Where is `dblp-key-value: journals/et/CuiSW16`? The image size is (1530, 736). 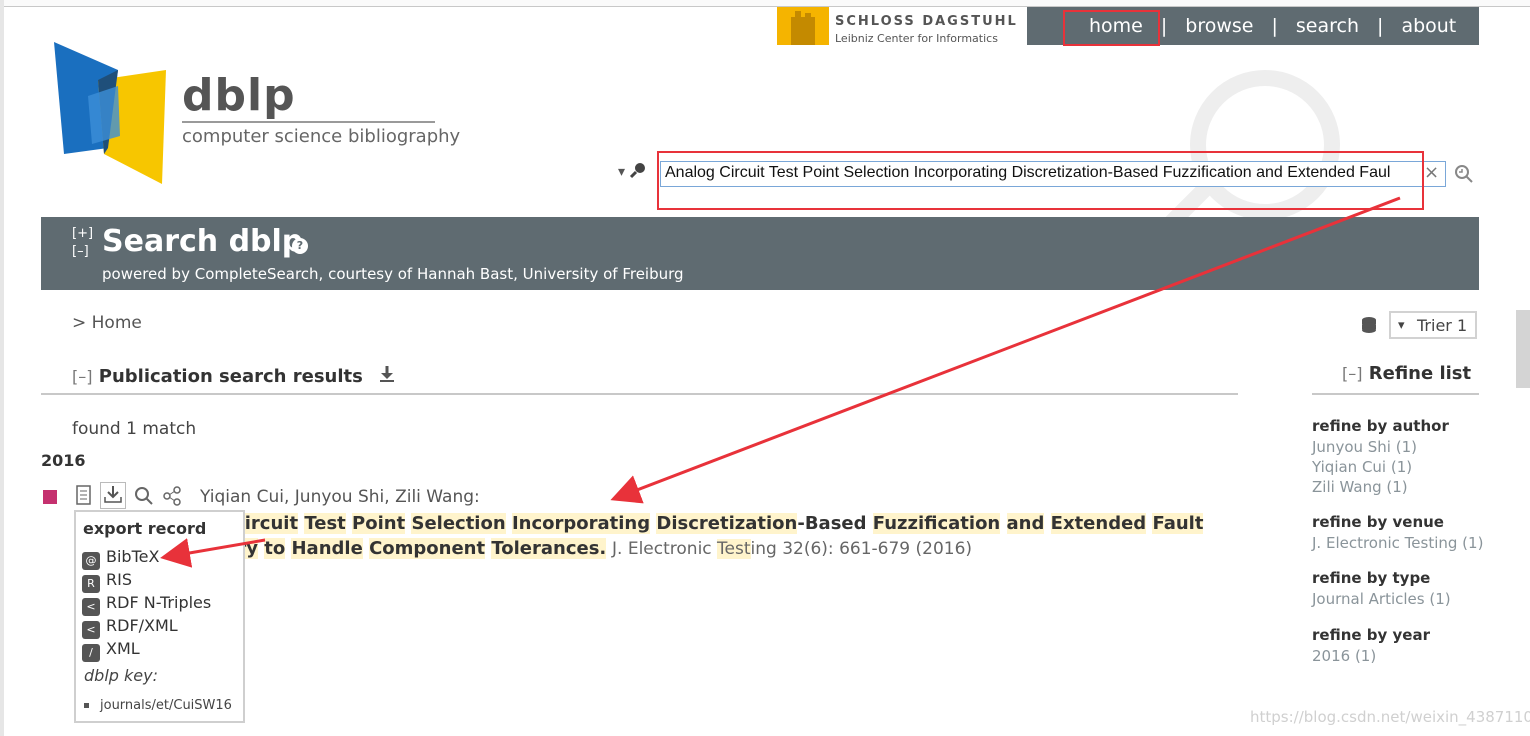 dblp-key-value: journals/et/CuiSW16 is located at coordinates (166, 705).